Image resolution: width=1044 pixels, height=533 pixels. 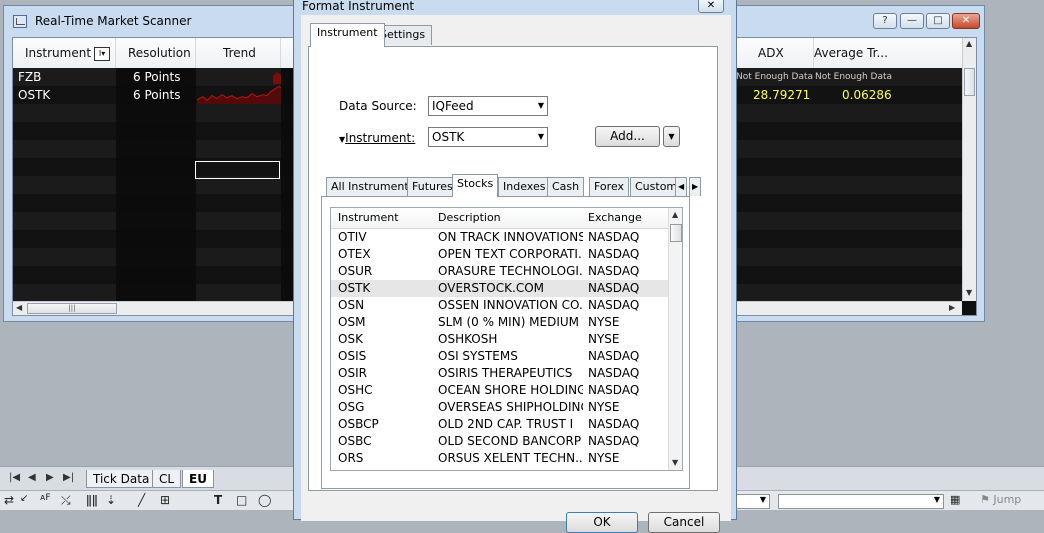 I want to click on list-item: OSG OVERSEAS SHIPHOLDING NYSE, so click(x=499, y=407).